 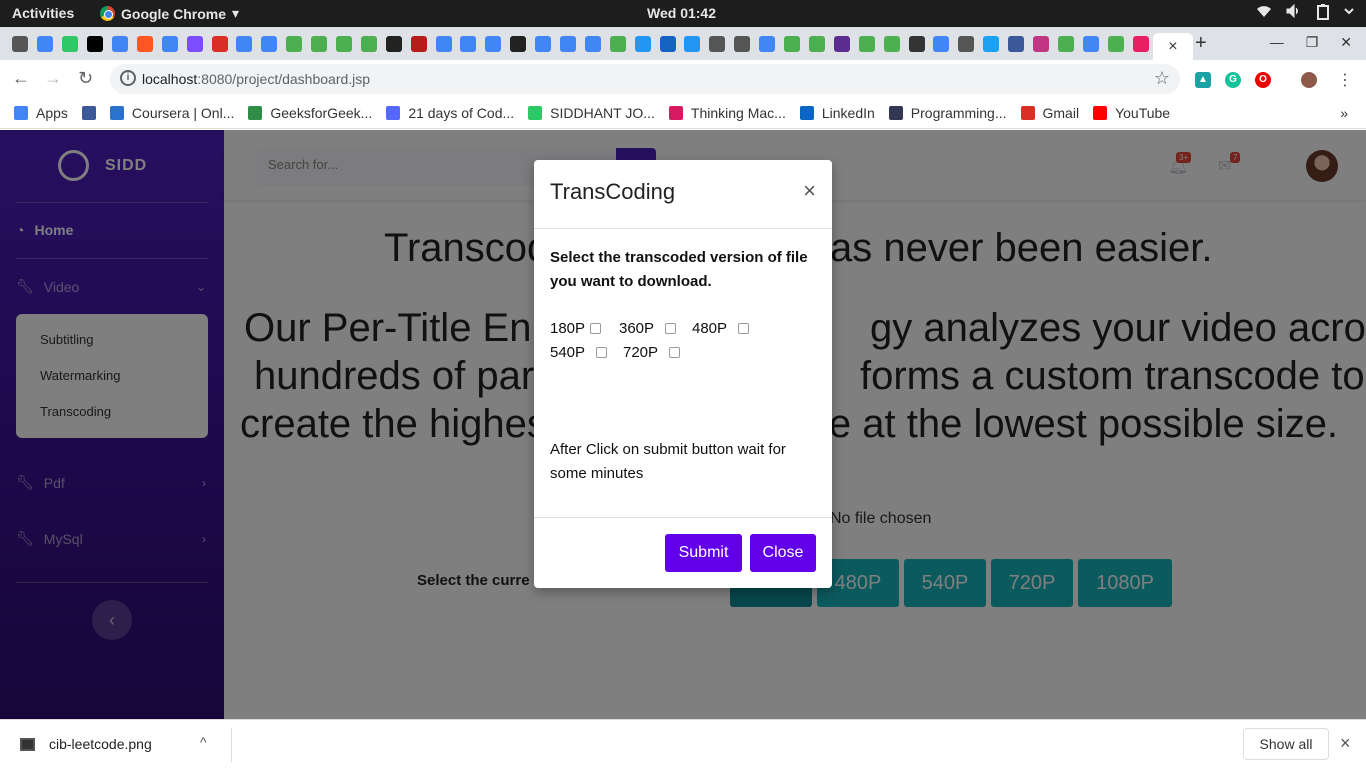 What do you see at coordinates (203, 742) in the screenshot?
I see `chevron-up-icon: ^` at bounding box center [203, 742].